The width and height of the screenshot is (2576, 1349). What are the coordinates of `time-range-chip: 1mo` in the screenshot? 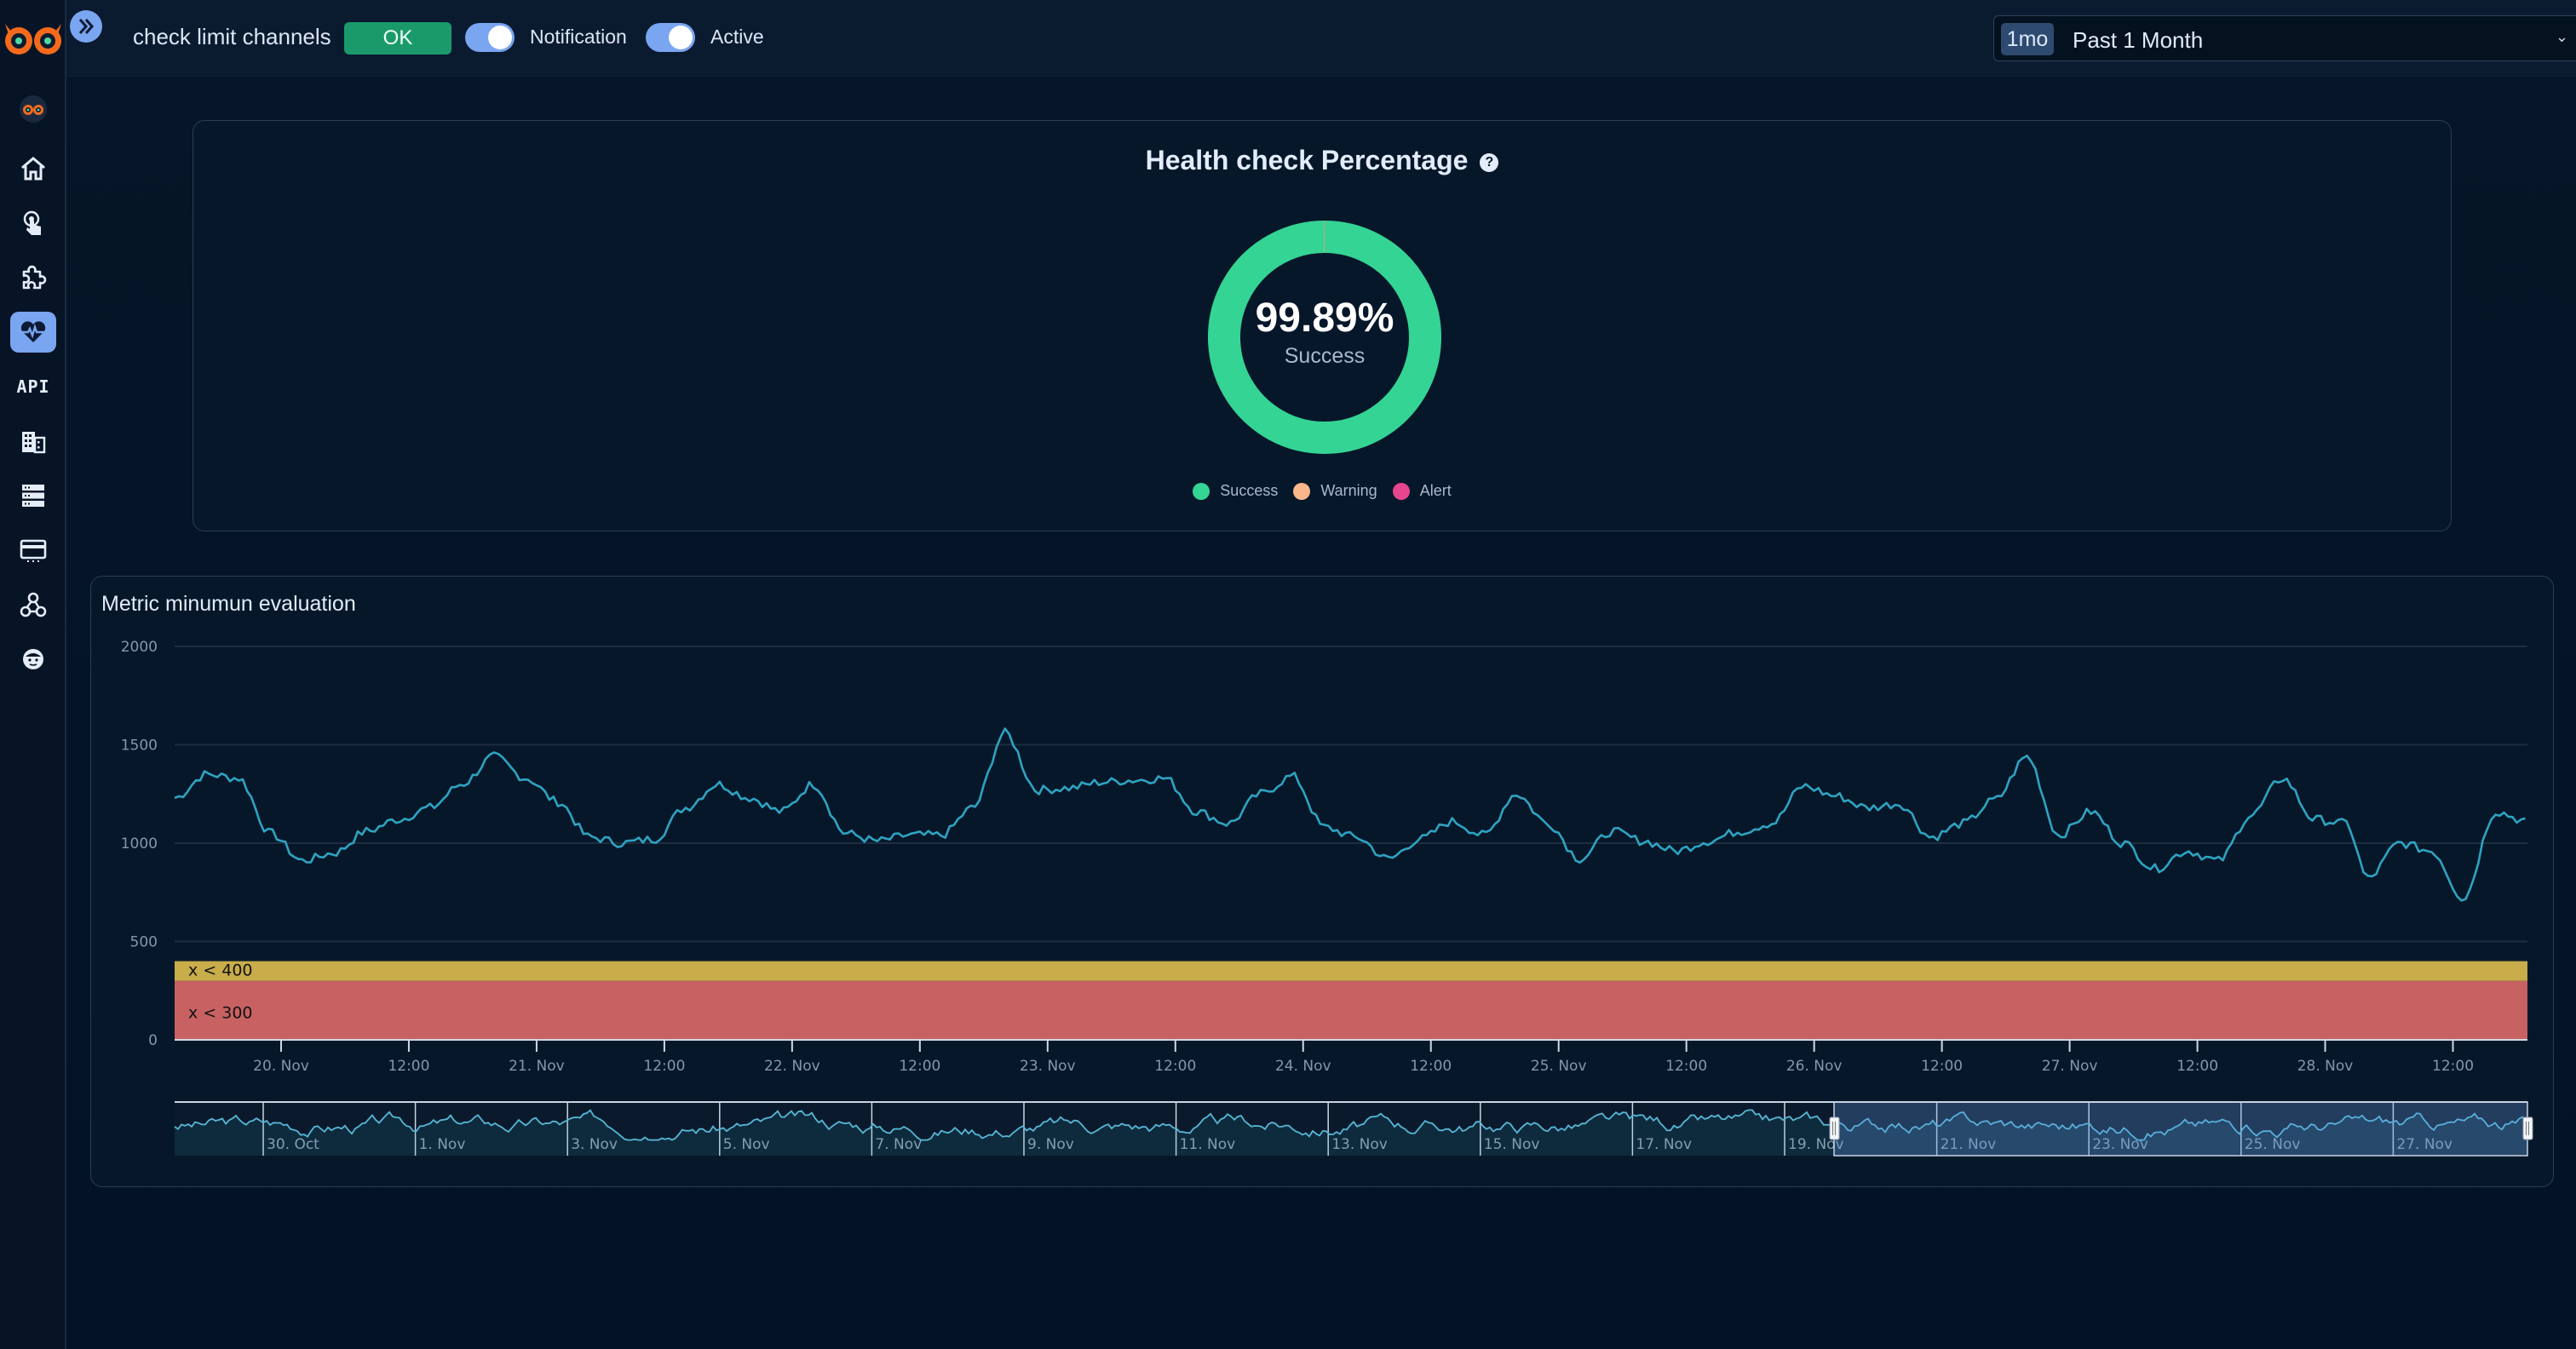 It's located at (2027, 39).